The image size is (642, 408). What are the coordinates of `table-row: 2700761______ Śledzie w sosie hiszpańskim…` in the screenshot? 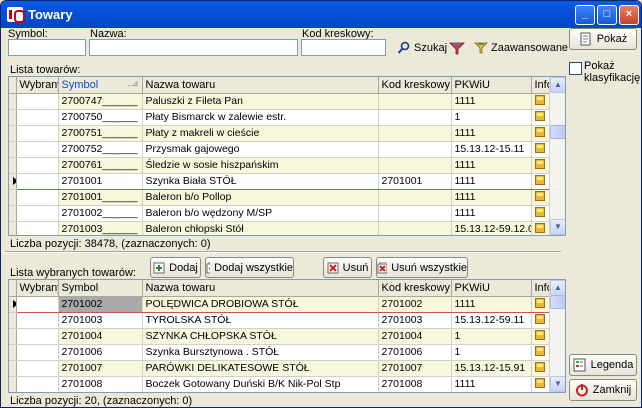 It's located at (280, 165).